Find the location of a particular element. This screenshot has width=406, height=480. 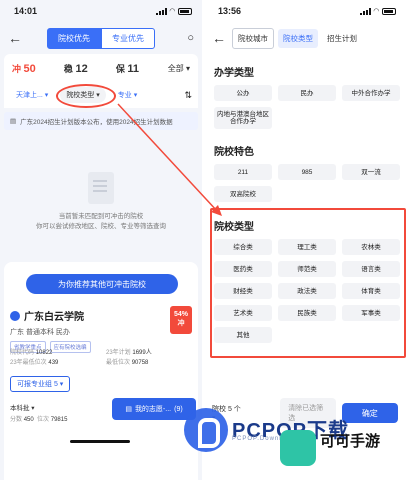

section-ownership: 办学类型 公办 民办 中外合作办学 内地与港澳台地区合作办学 is located at coordinates (305, 96).